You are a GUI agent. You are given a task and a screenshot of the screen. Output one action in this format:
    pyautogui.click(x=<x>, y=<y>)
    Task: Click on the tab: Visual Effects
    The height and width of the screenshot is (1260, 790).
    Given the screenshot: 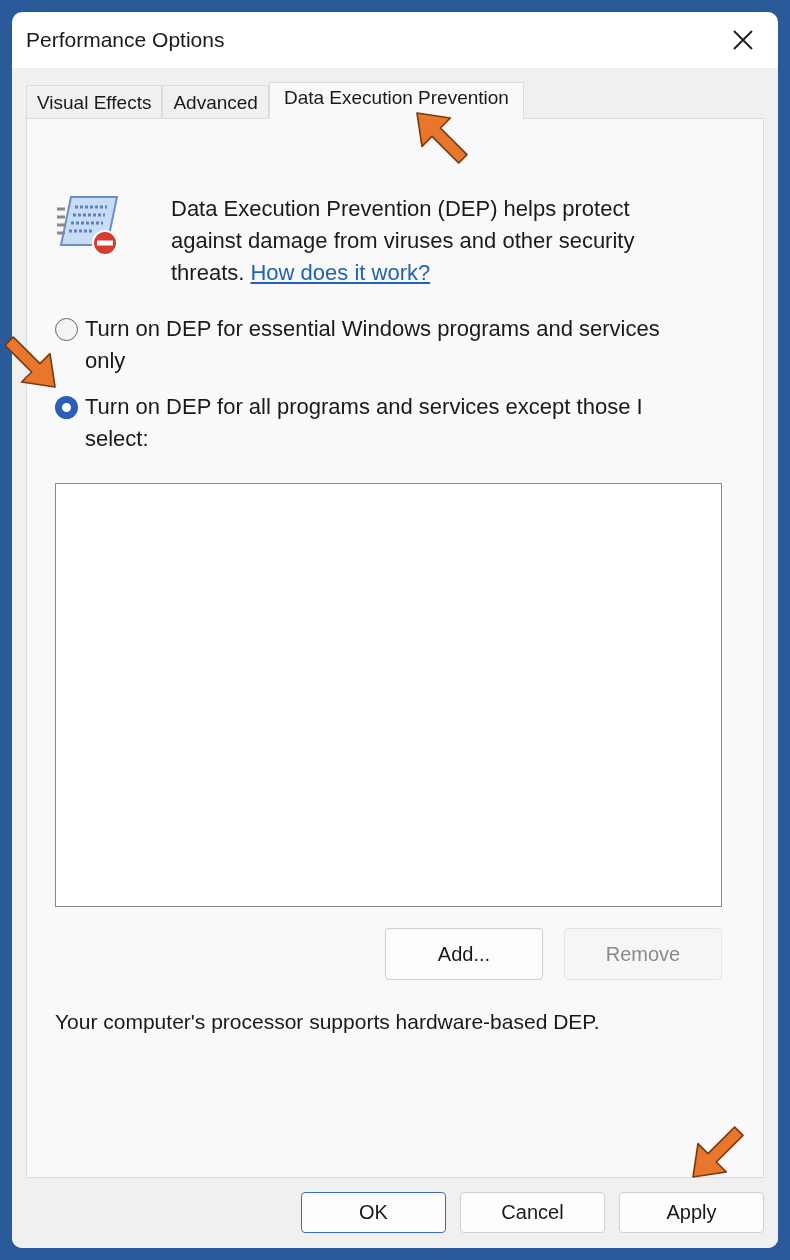 What is the action you would take?
    pyautogui.click(x=94, y=101)
    